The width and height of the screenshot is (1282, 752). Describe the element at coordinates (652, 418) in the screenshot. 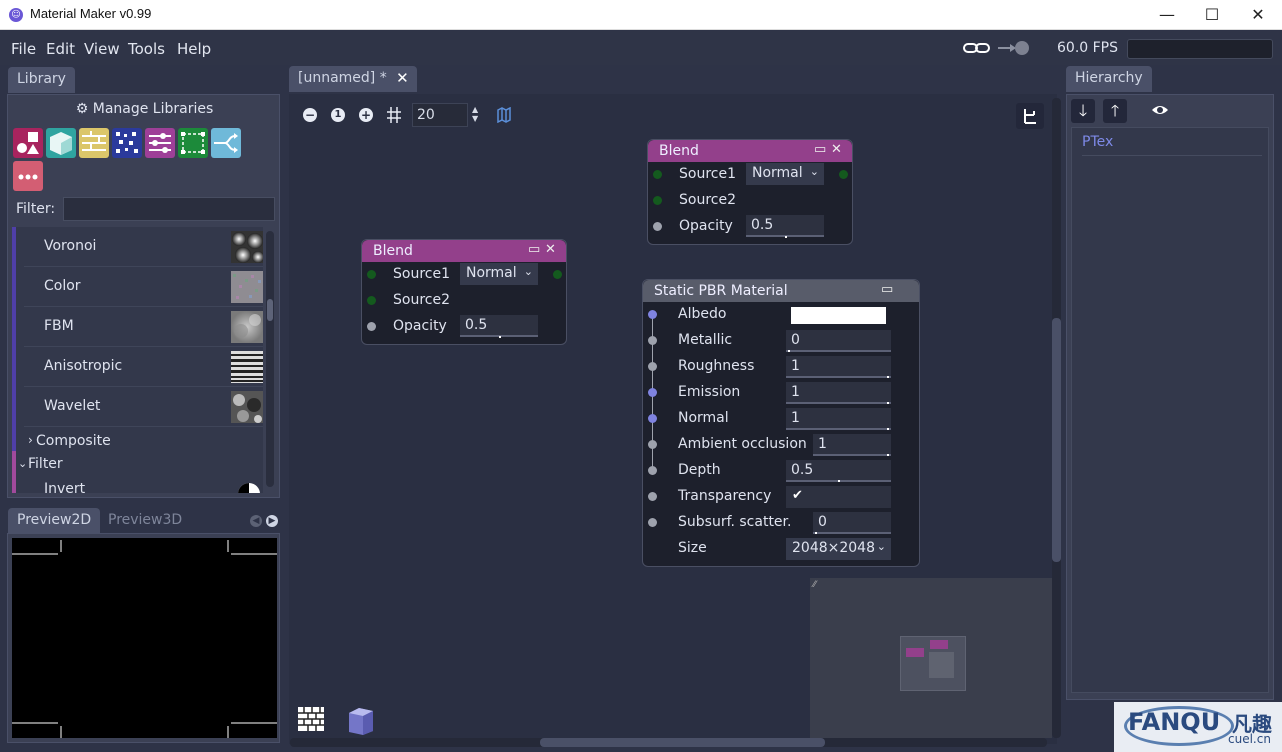

I see `normal-input-port` at that location.